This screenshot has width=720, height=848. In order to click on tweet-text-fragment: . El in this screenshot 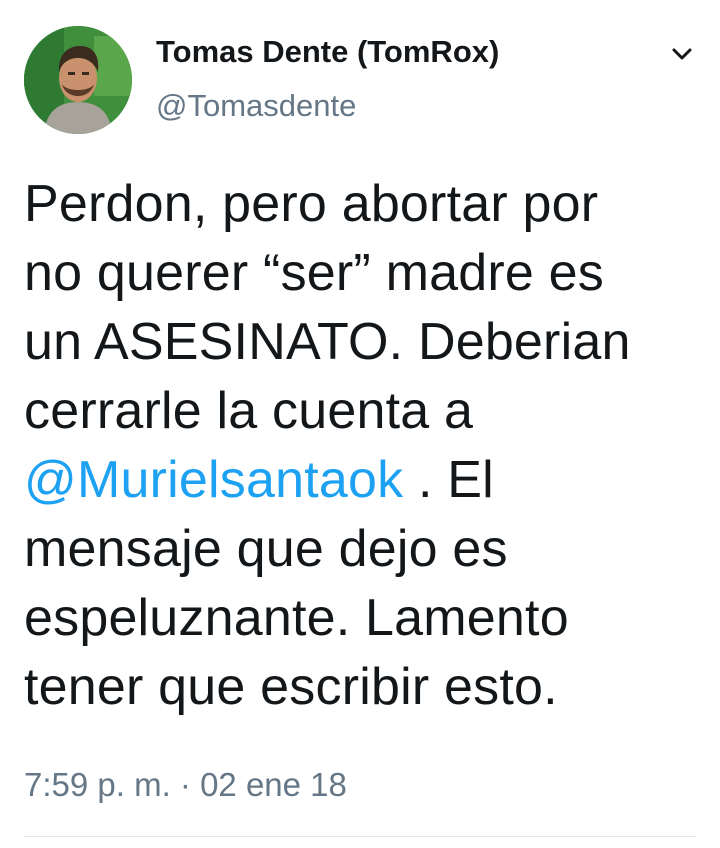, I will do `click(448, 480)`.